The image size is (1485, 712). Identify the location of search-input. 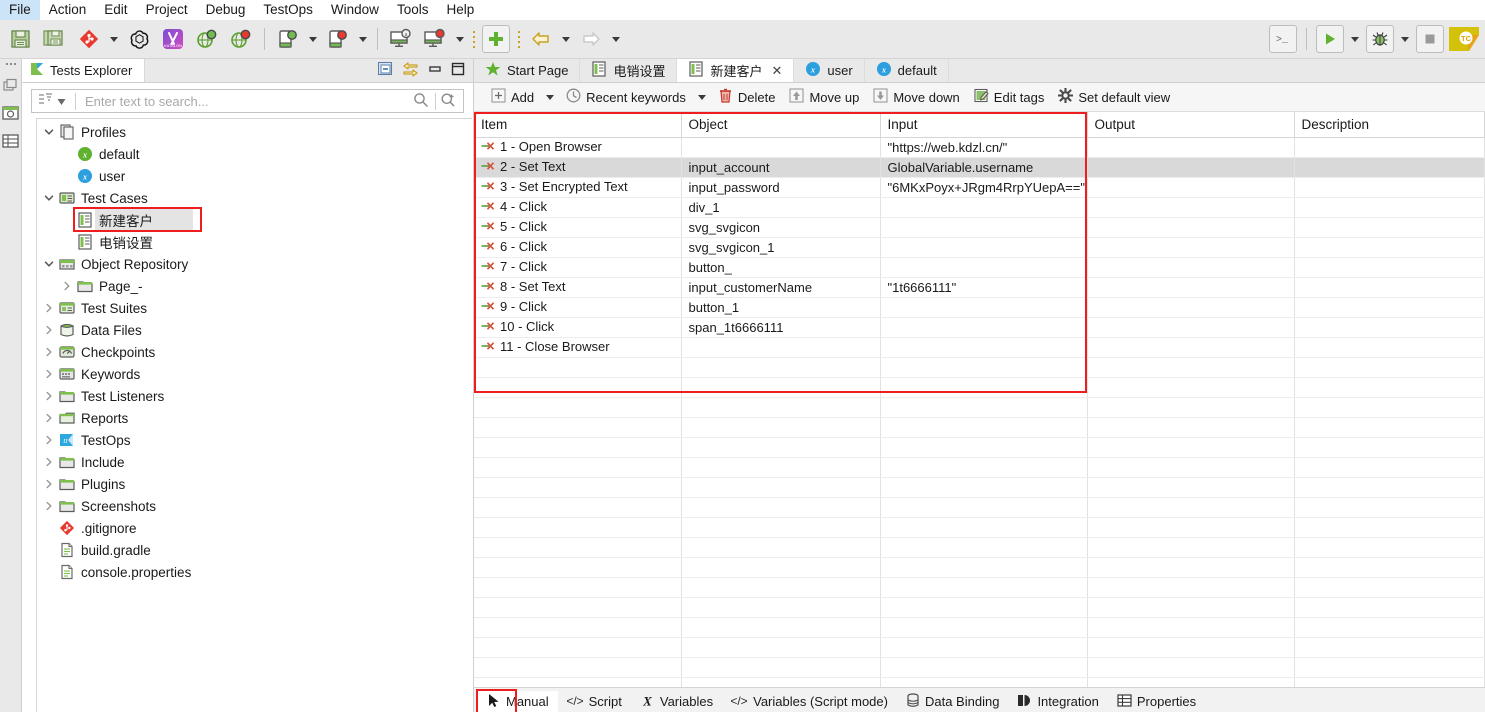
(244, 101).